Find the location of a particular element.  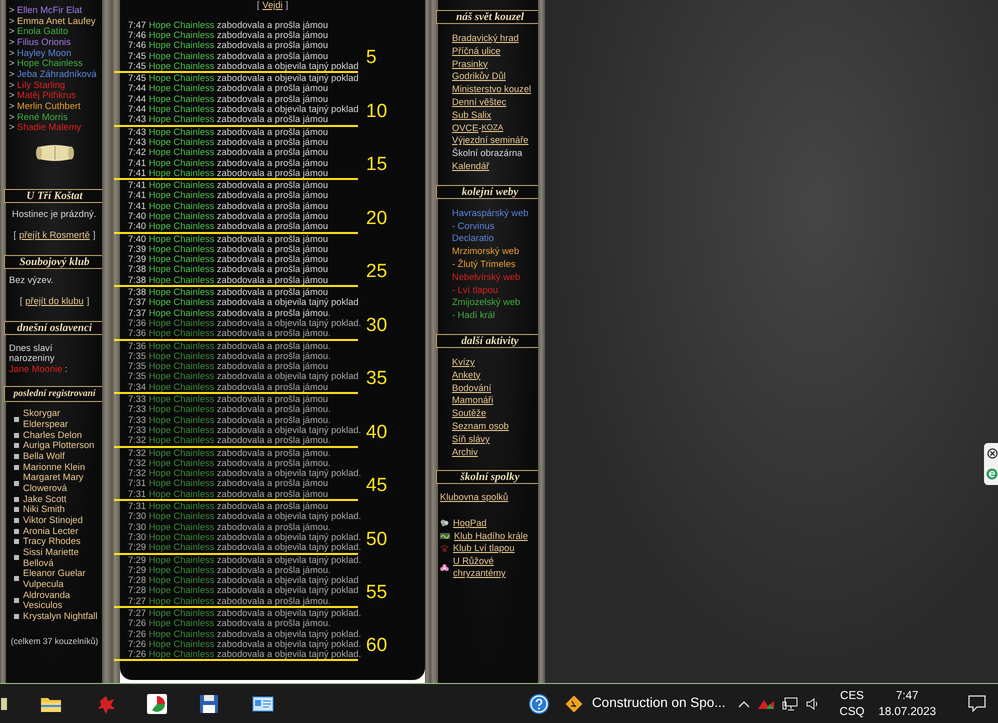

online-user-link: > René Morris is located at coordinates (54, 117).